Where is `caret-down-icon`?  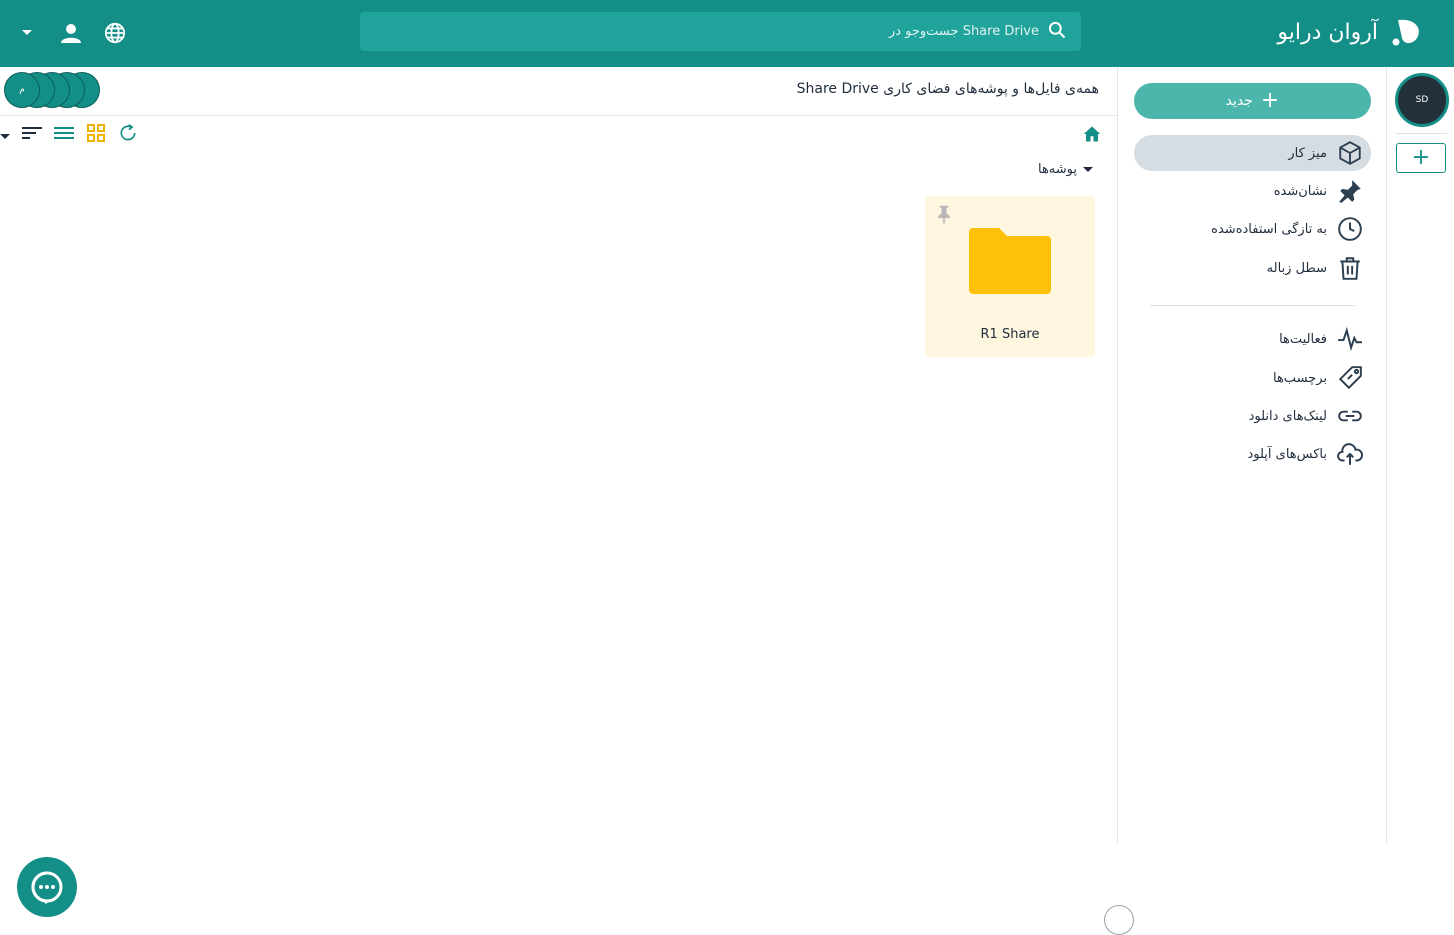
caret-down-icon is located at coordinates (1088, 169).